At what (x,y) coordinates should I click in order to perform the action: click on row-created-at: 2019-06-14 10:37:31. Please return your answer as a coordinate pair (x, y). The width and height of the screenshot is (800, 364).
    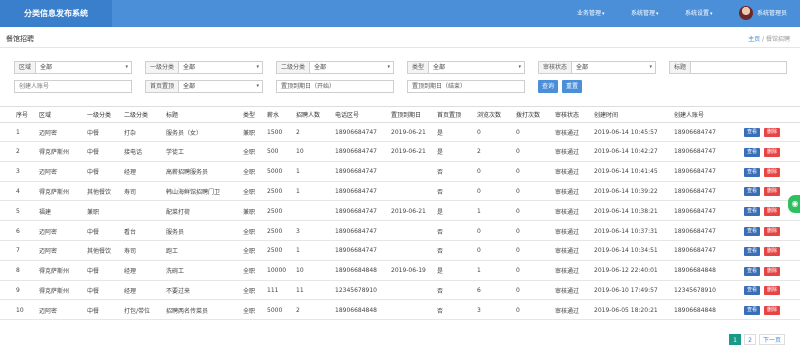
    Looking at the image, I should click on (626, 231).